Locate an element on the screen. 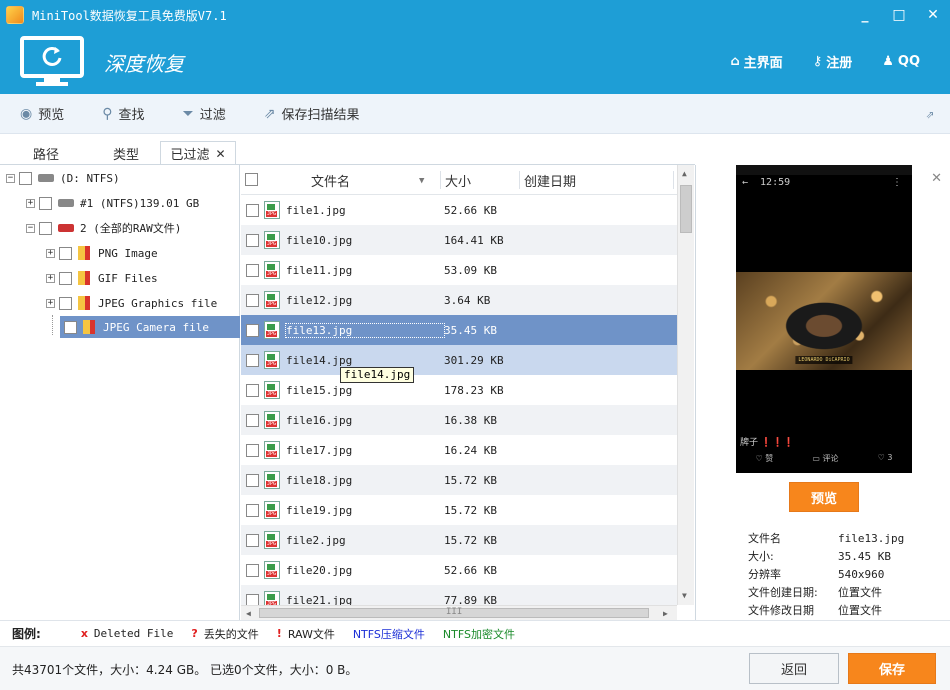 This screenshot has width=950, height=690. table-row: file12.jpg 3.64 KB is located at coordinates (459, 300).